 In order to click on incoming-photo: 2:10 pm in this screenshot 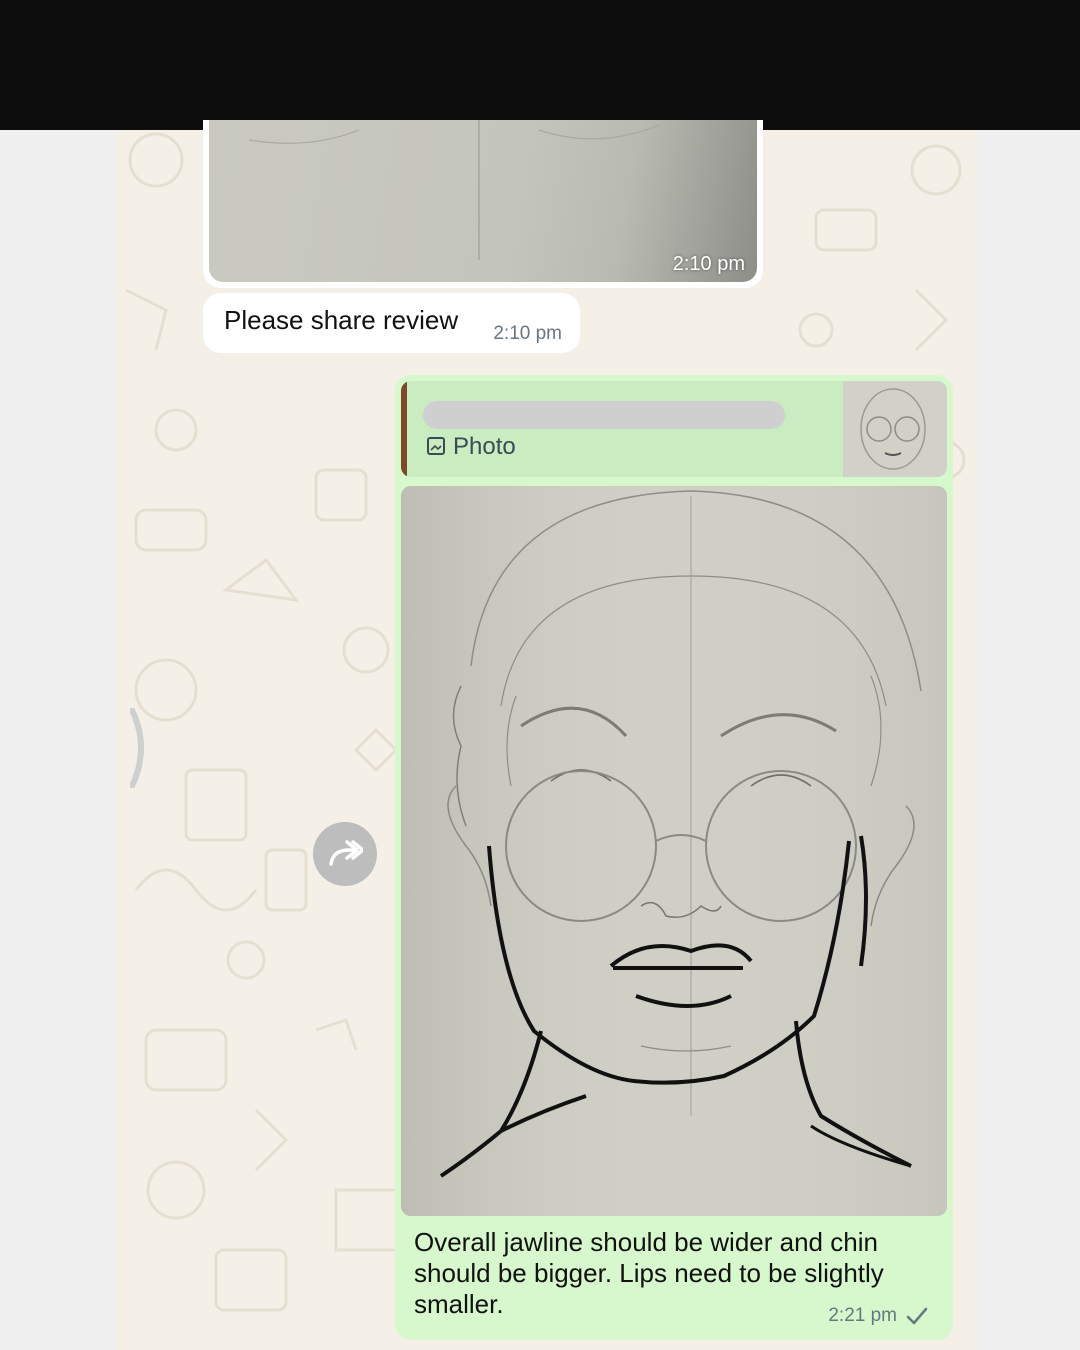, I will do `click(483, 201)`.